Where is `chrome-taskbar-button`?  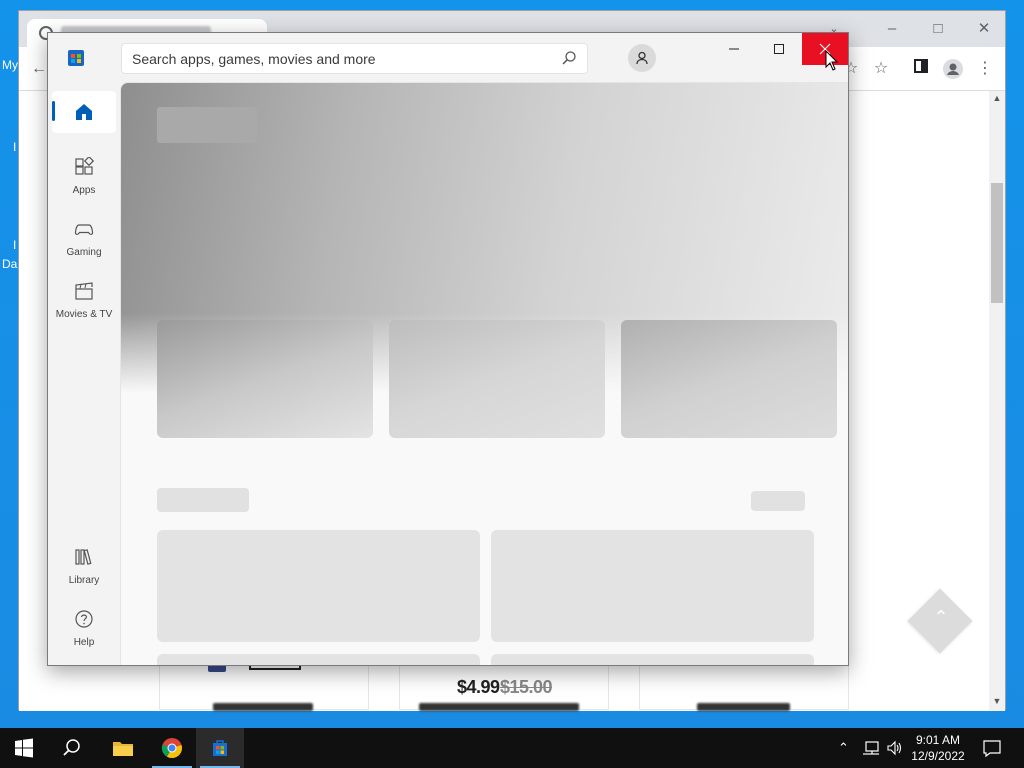 chrome-taskbar-button is located at coordinates (172, 748).